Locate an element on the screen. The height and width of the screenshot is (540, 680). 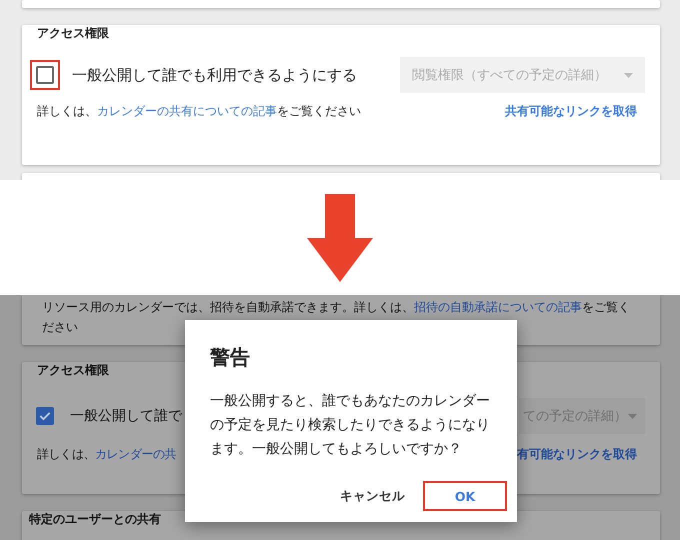
dialog-title: 警告 is located at coordinates (230, 357).